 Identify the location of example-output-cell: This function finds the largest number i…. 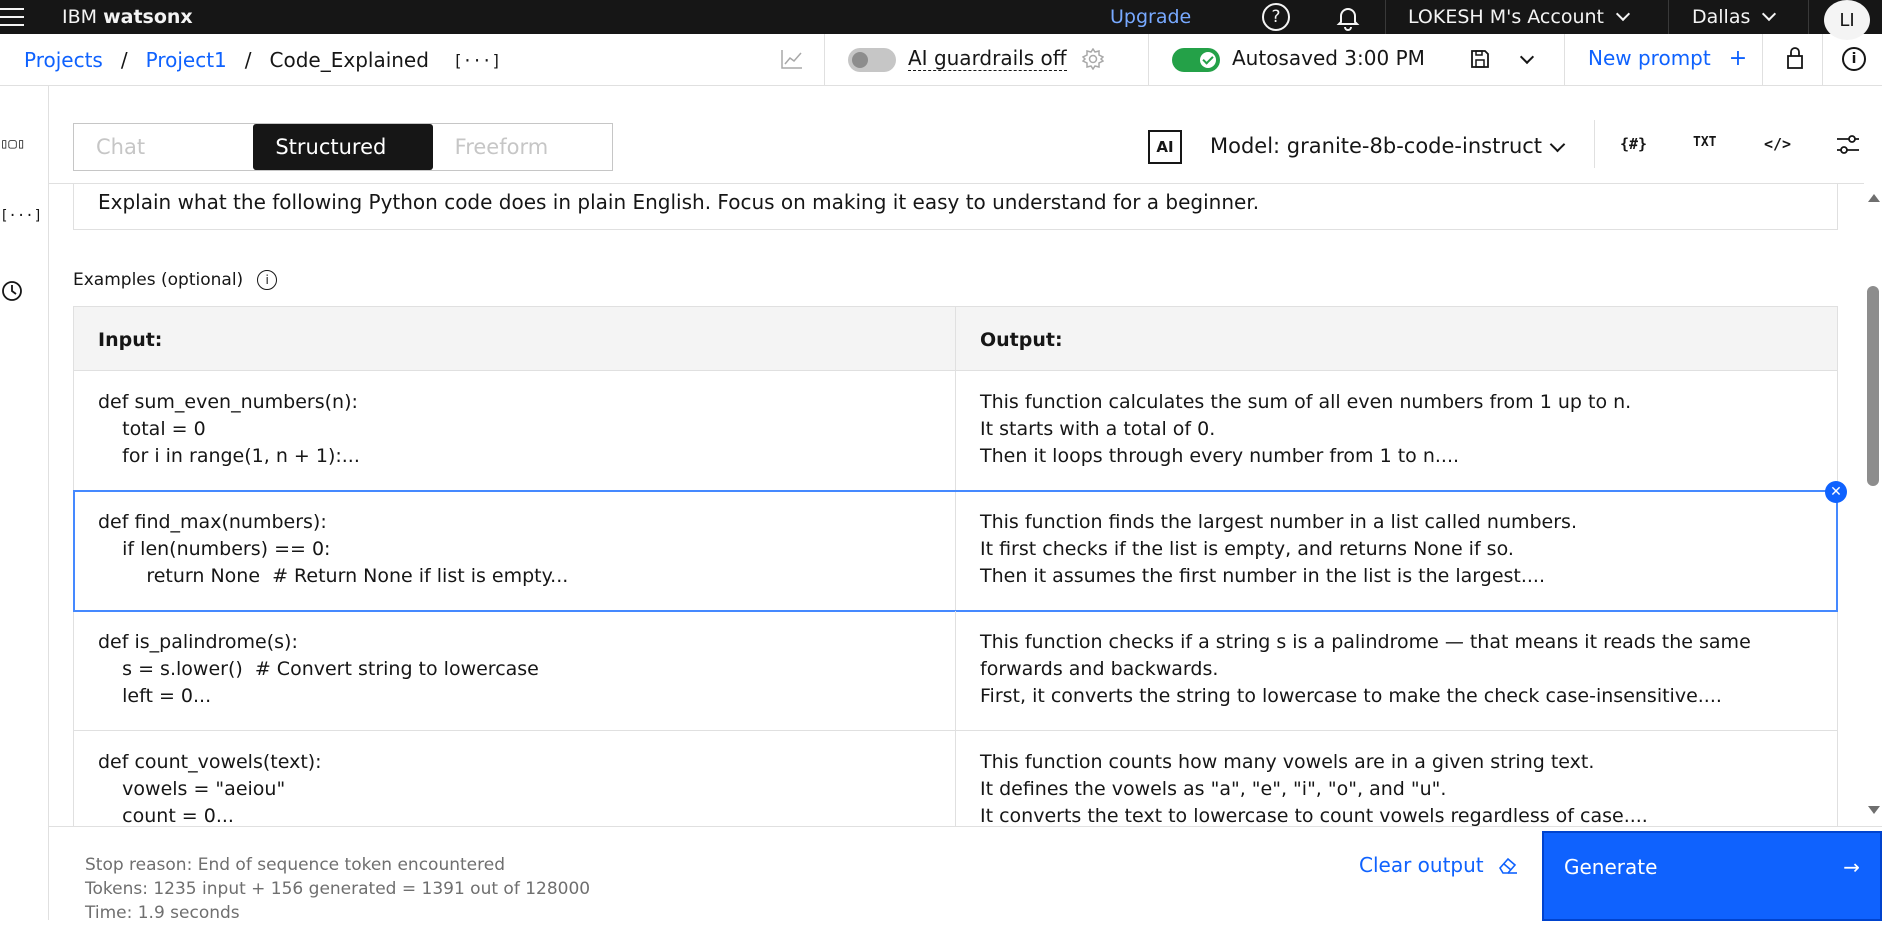
(1396, 550).